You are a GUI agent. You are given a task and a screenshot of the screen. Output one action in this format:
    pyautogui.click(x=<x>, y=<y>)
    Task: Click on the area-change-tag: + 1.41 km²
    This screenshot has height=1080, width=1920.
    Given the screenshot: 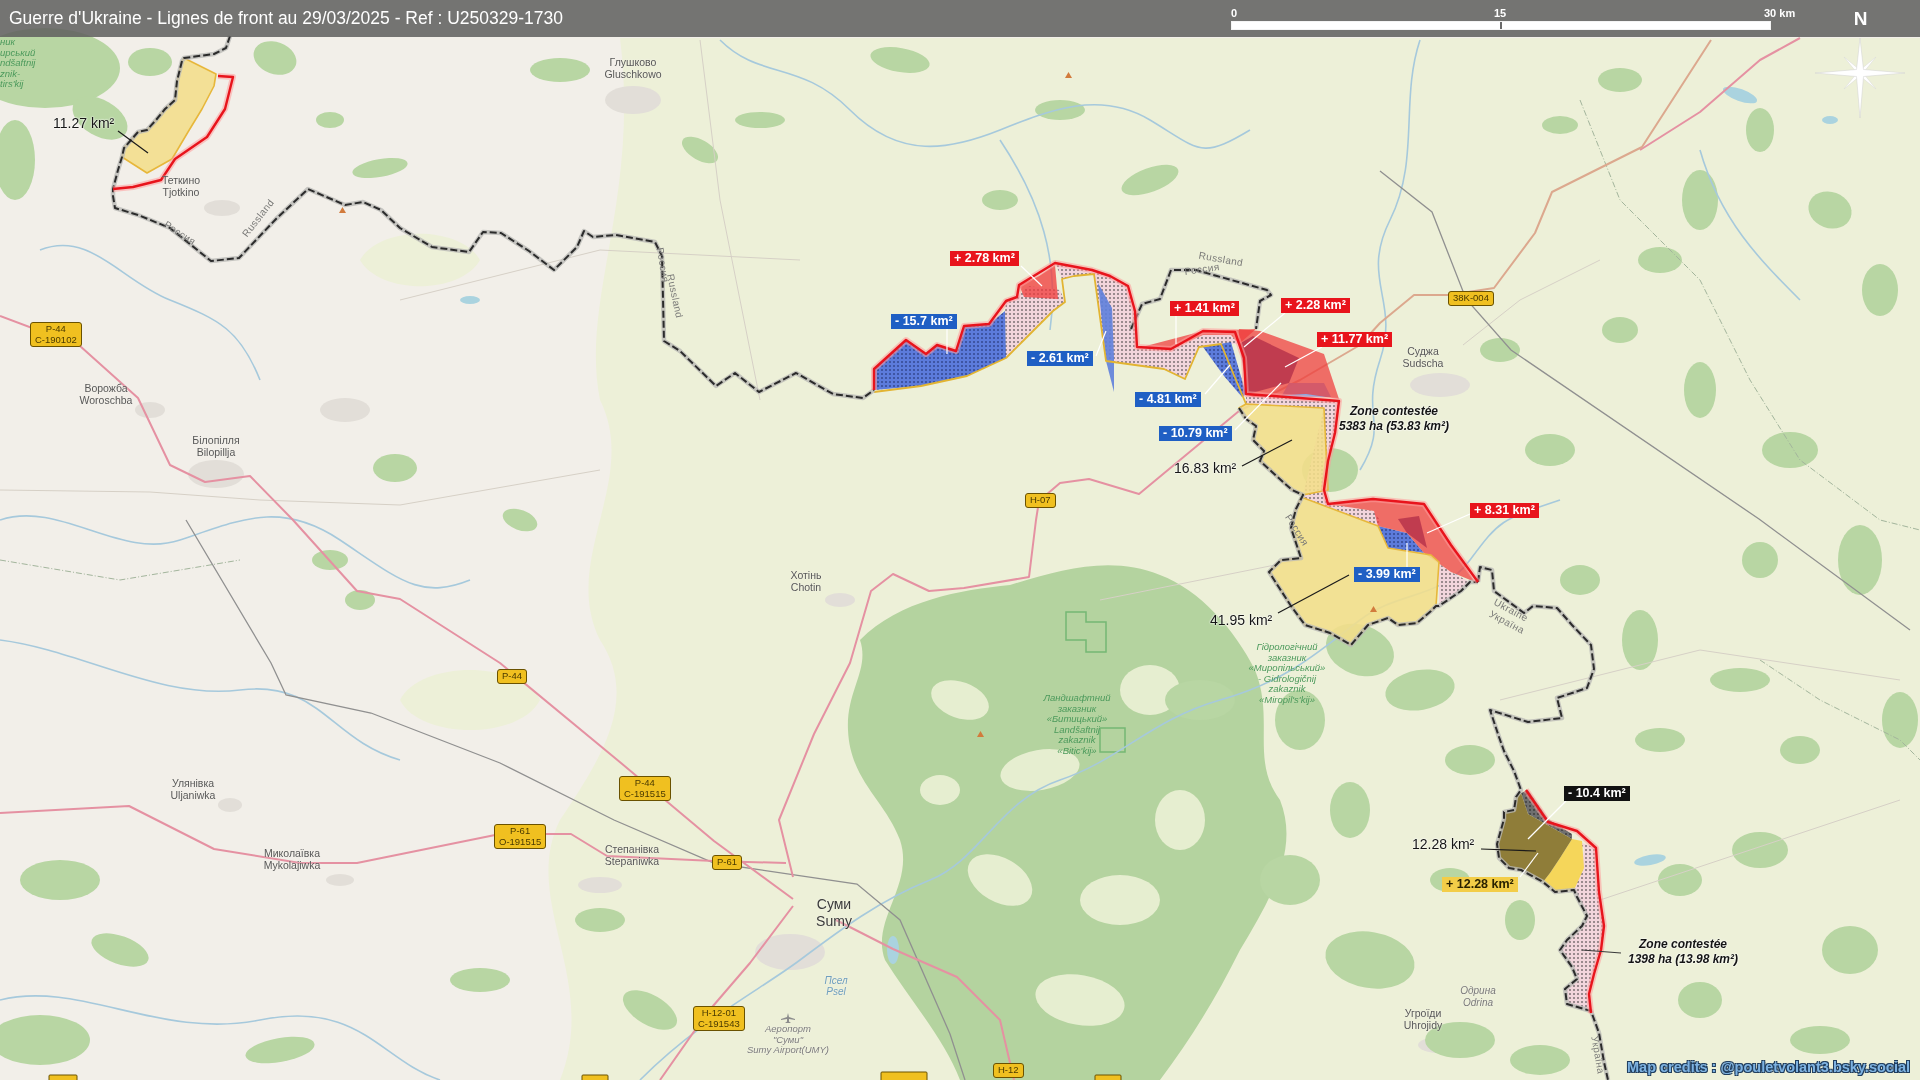 What is the action you would take?
    pyautogui.click(x=1204, y=308)
    